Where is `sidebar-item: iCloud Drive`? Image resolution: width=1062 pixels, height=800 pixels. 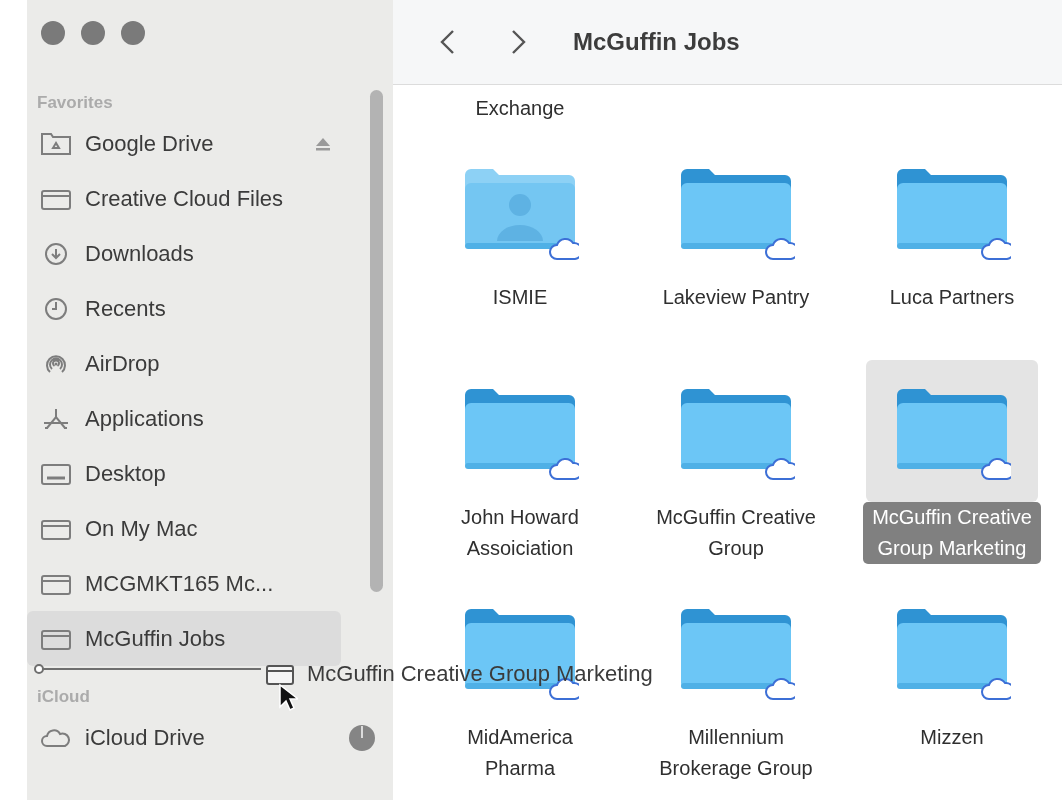 sidebar-item: iCloud Drive is located at coordinates (184, 737).